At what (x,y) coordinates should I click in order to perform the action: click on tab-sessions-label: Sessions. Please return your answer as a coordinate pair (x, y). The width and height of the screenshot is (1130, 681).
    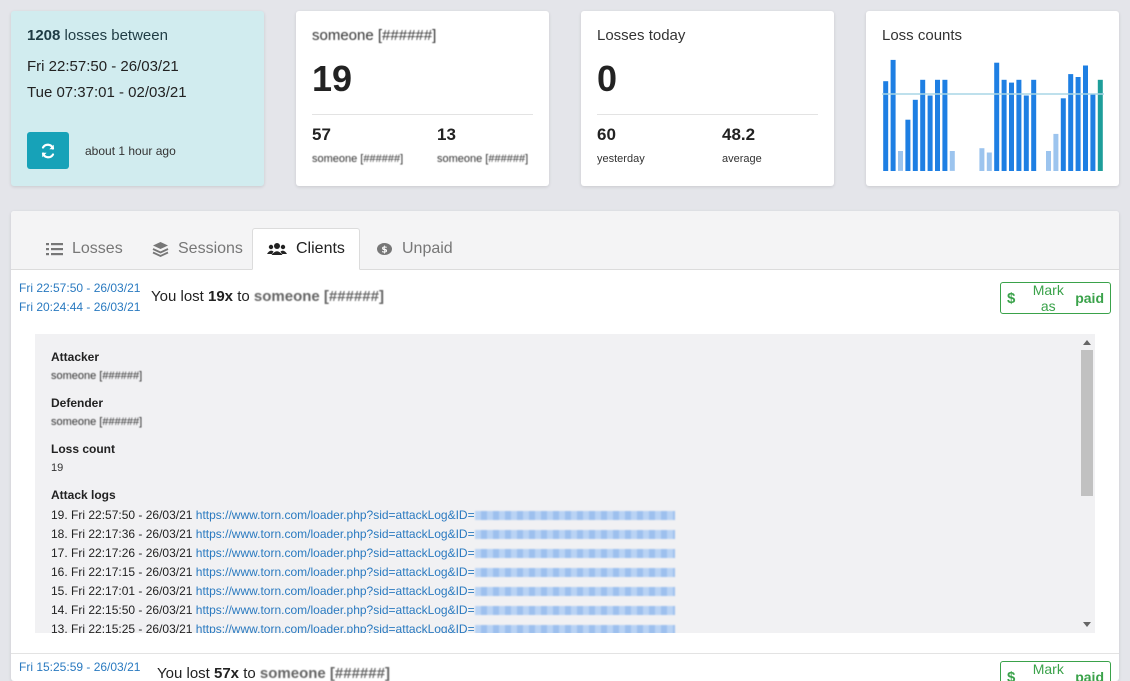
    Looking at the image, I should click on (210, 249).